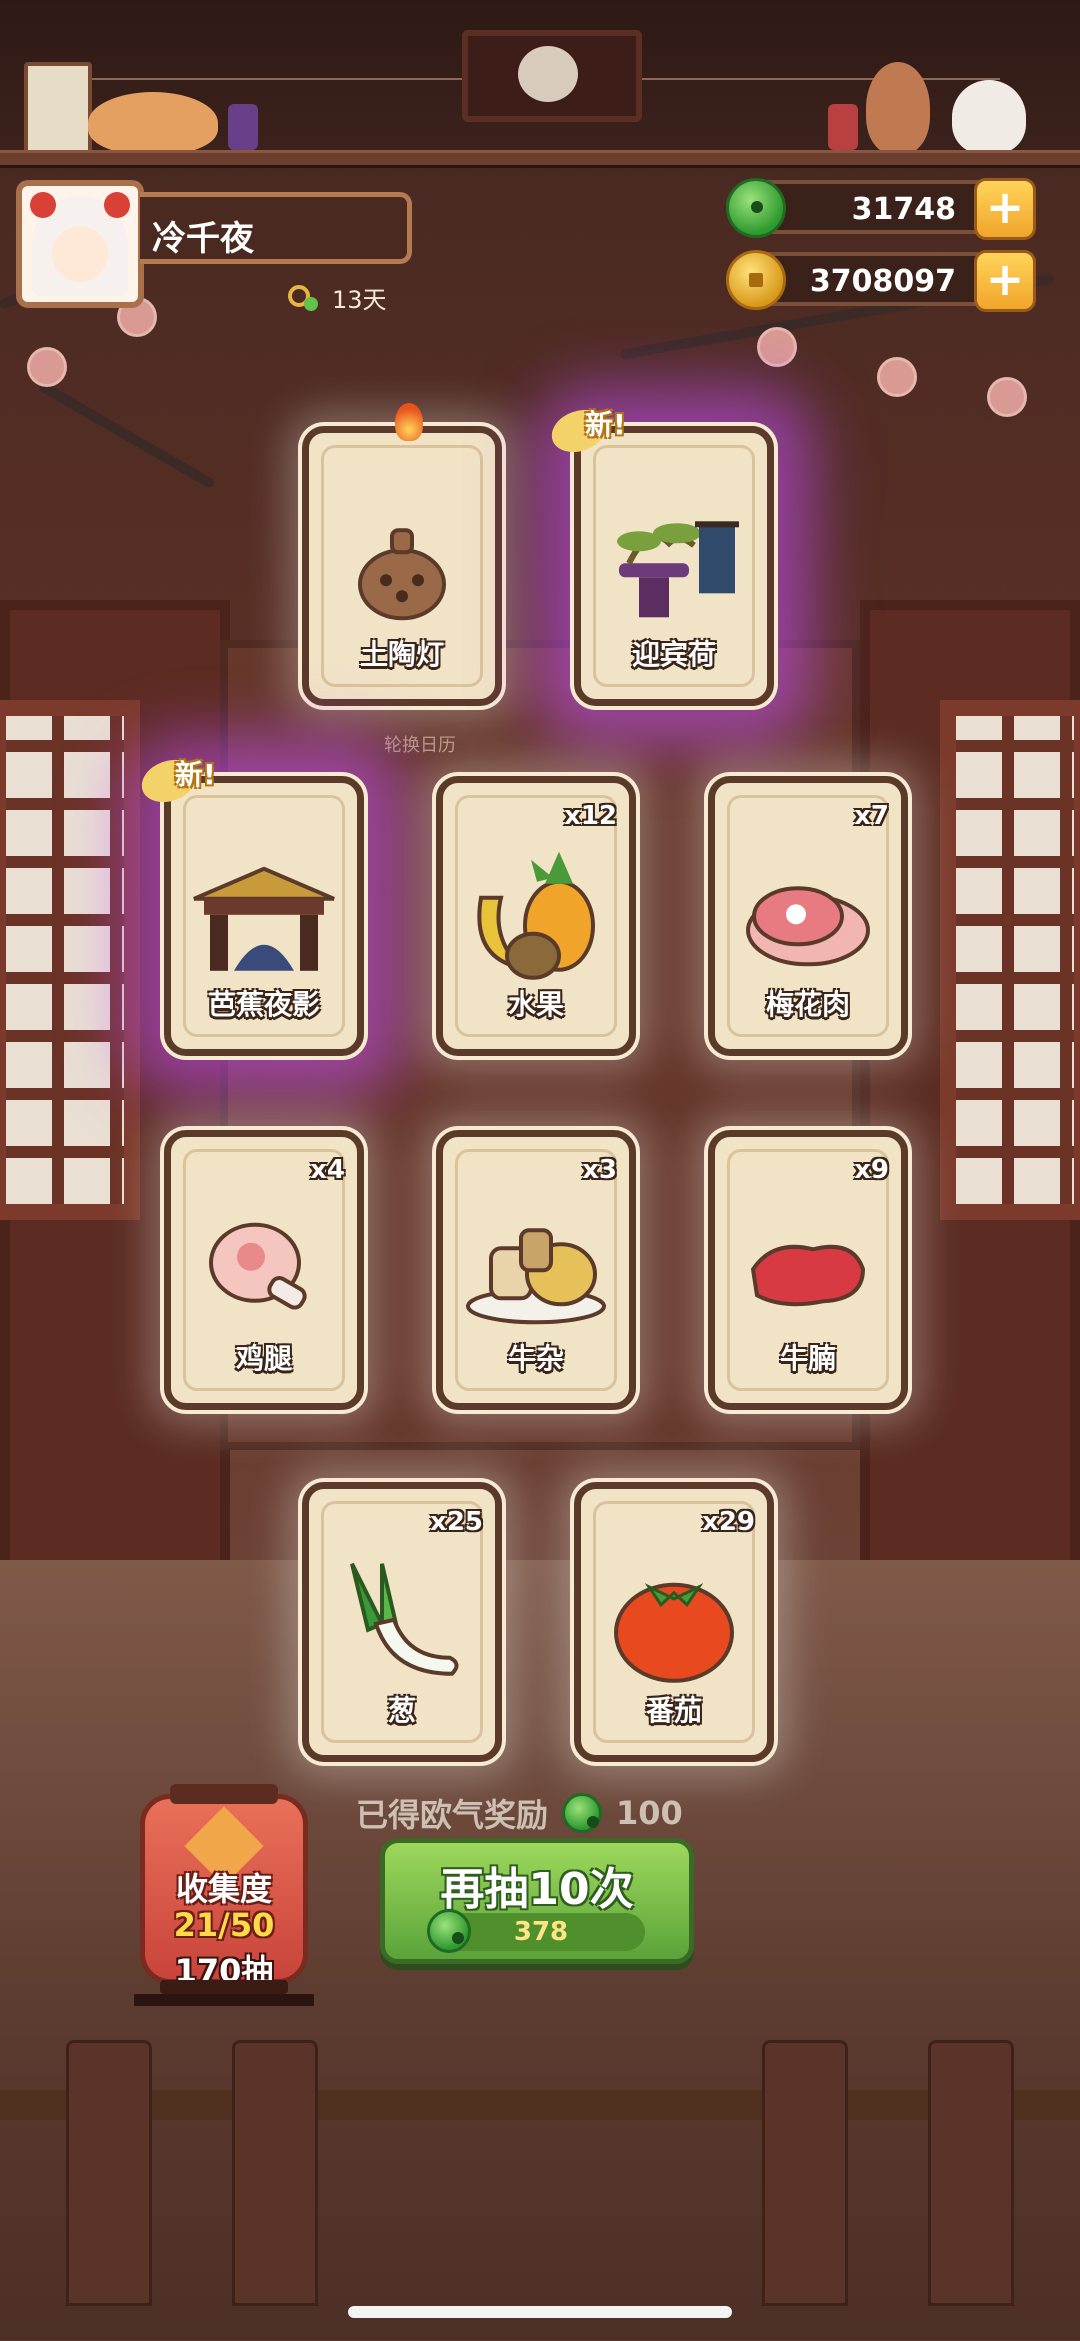 This screenshot has width=1080, height=2341. I want to click on pork-icon, so click(808, 921).